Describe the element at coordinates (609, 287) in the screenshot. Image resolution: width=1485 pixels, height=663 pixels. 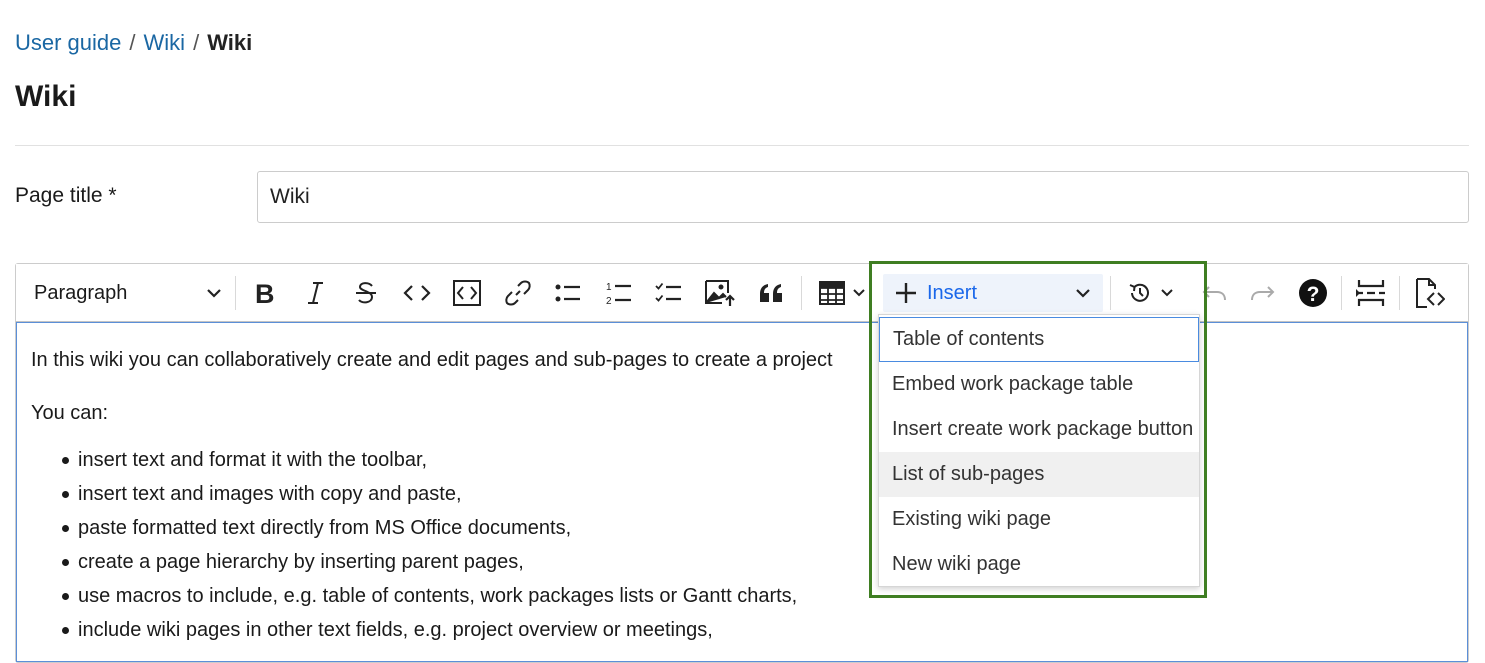
I see `svg-text: 1` at that location.